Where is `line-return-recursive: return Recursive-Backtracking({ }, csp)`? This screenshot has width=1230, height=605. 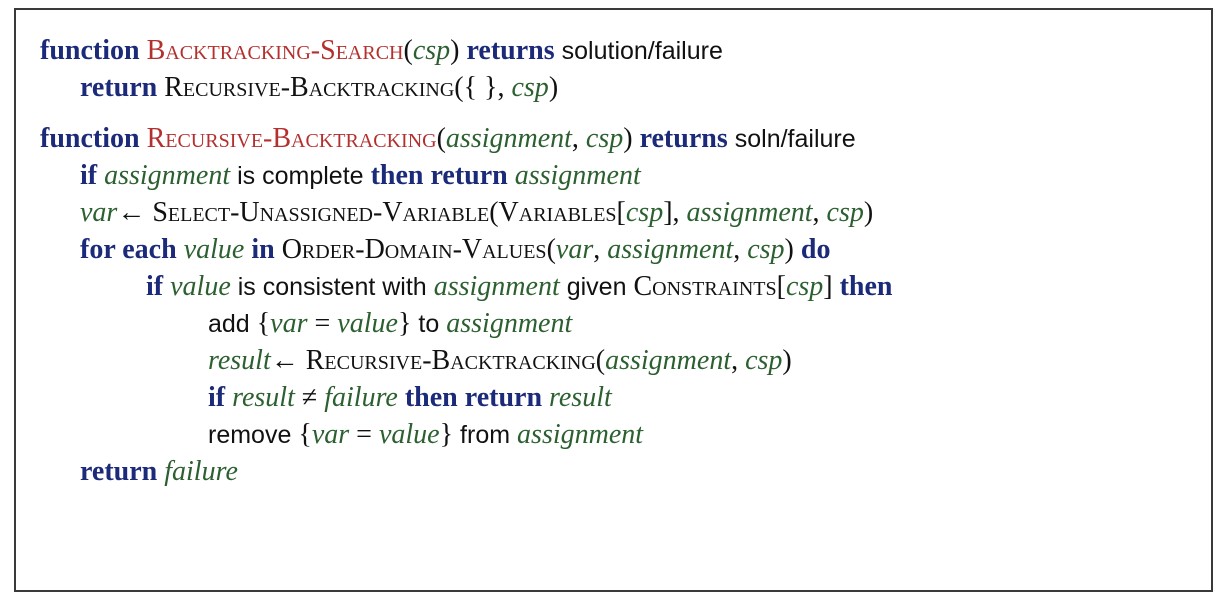 line-return-recursive: return Recursive-Backtracking({ }, csp) is located at coordinates (620, 87).